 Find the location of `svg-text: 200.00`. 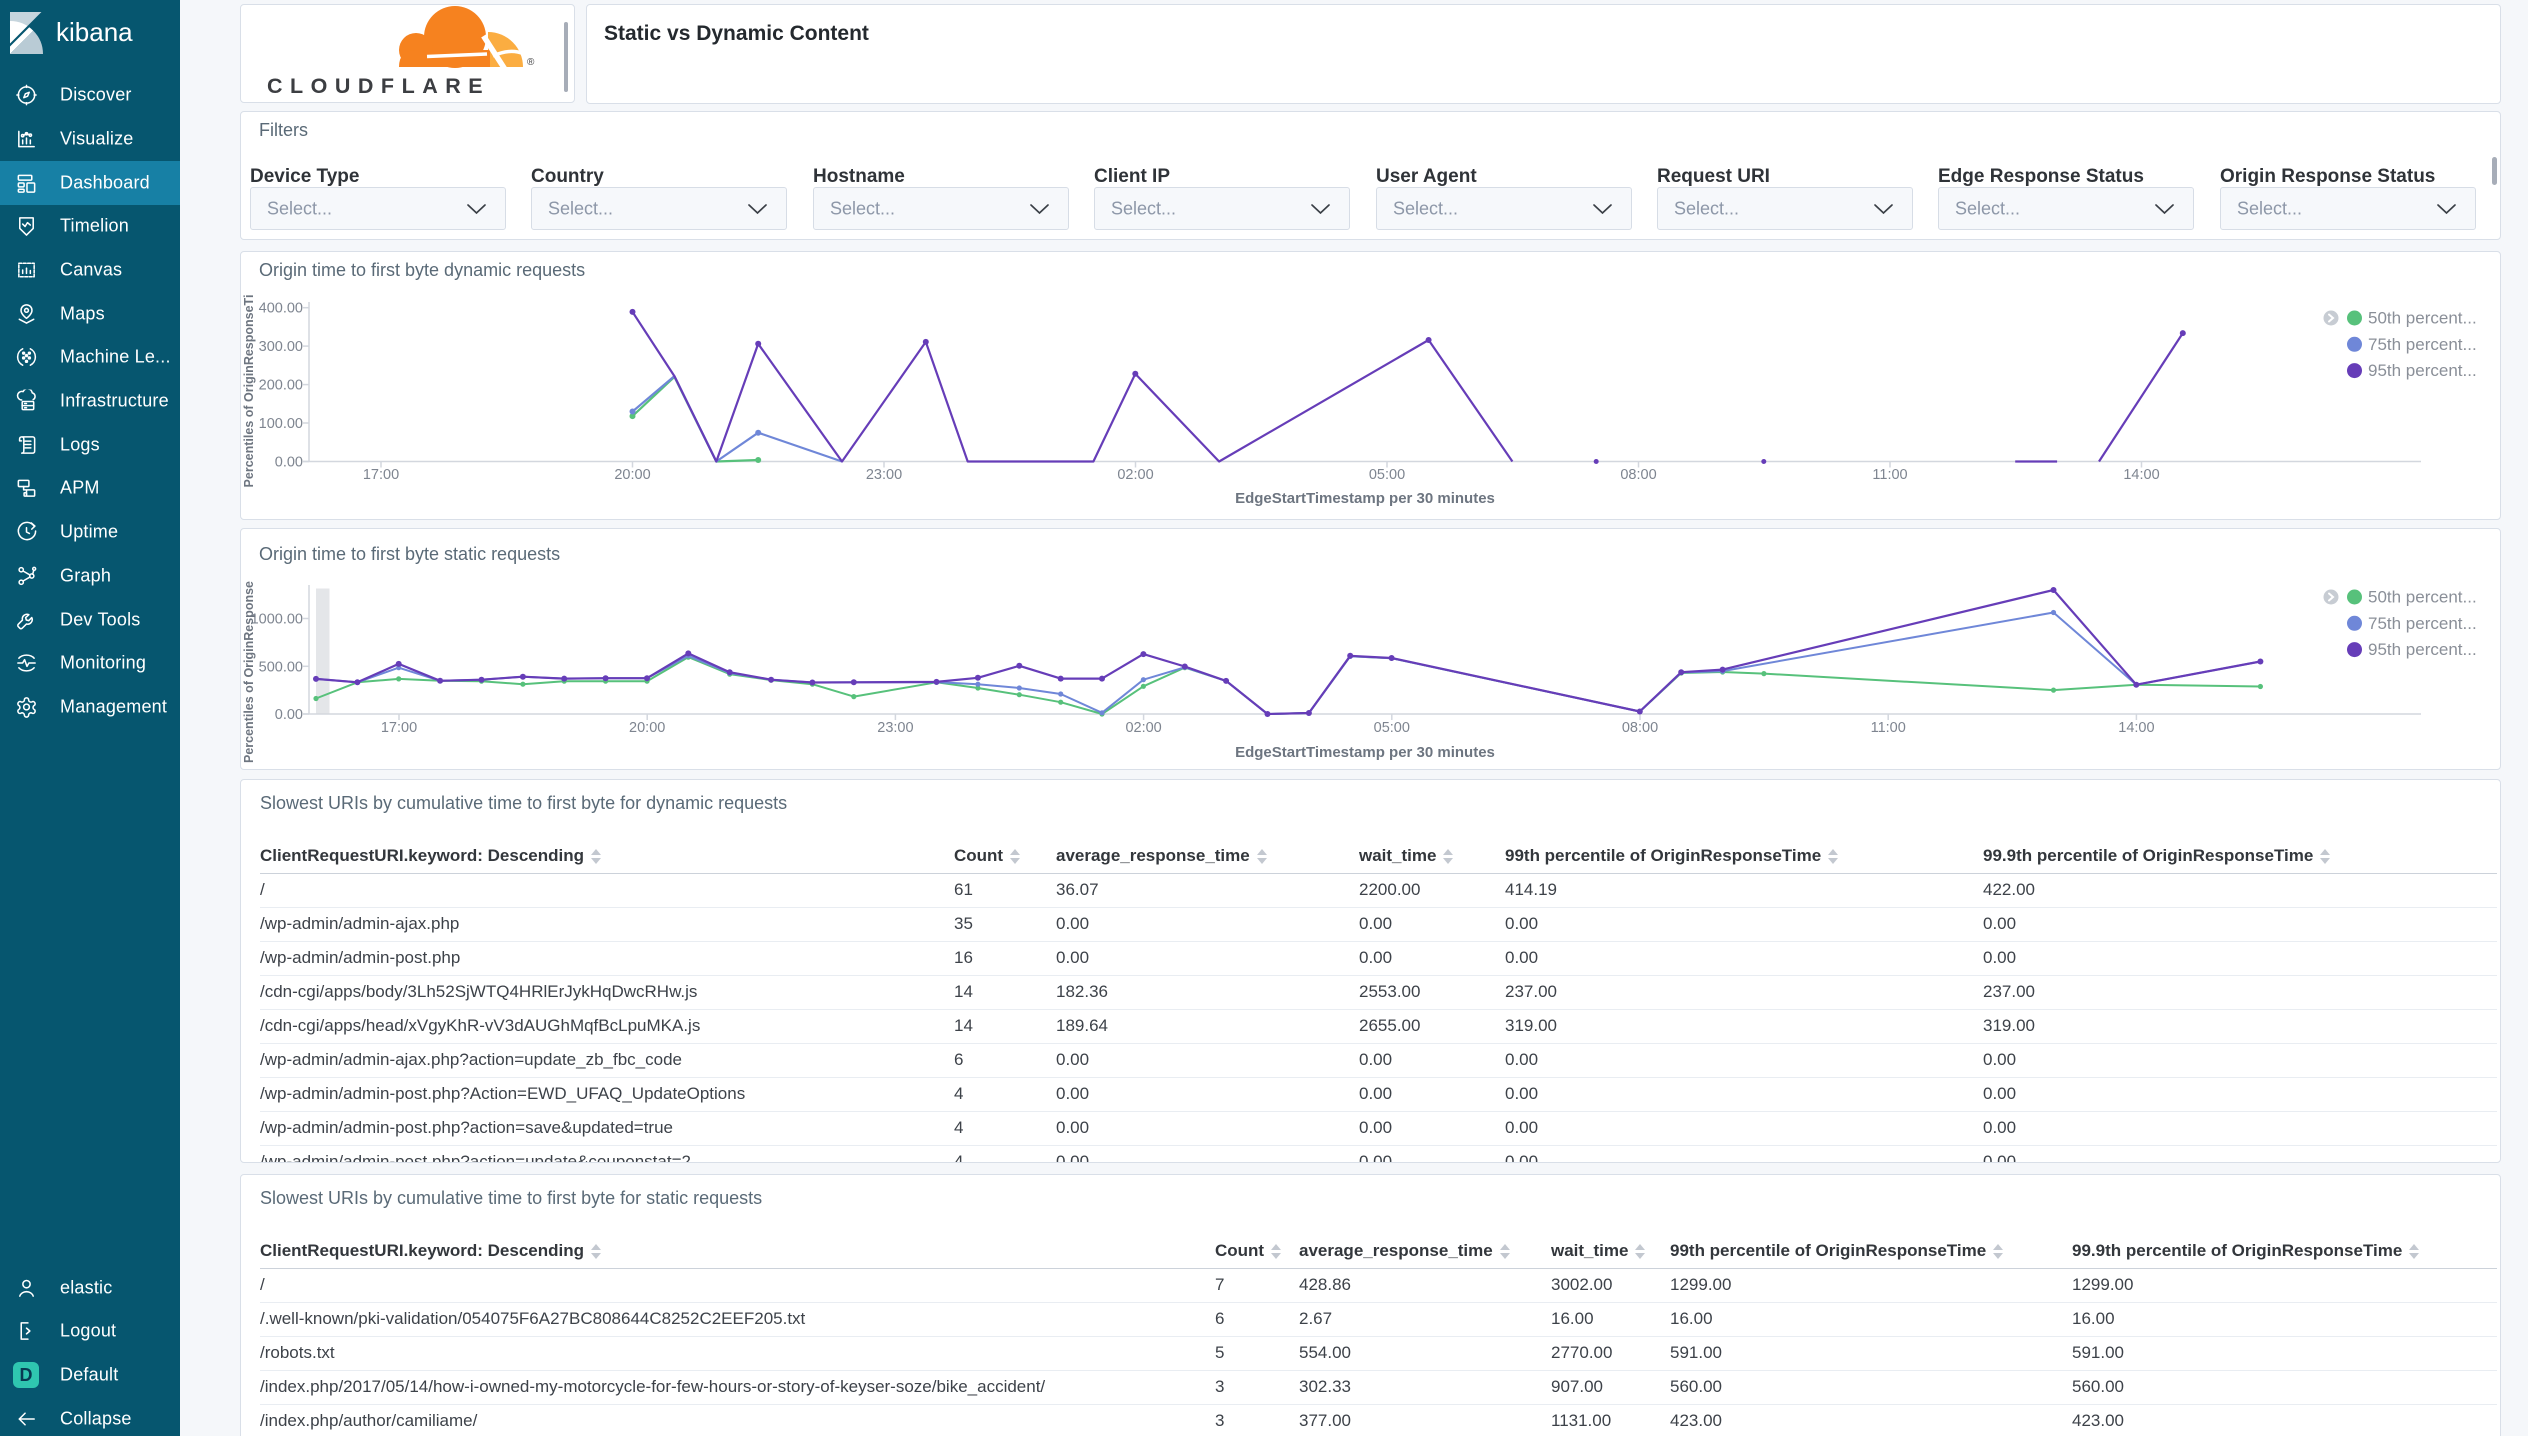

svg-text: 200.00 is located at coordinates (281, 386).